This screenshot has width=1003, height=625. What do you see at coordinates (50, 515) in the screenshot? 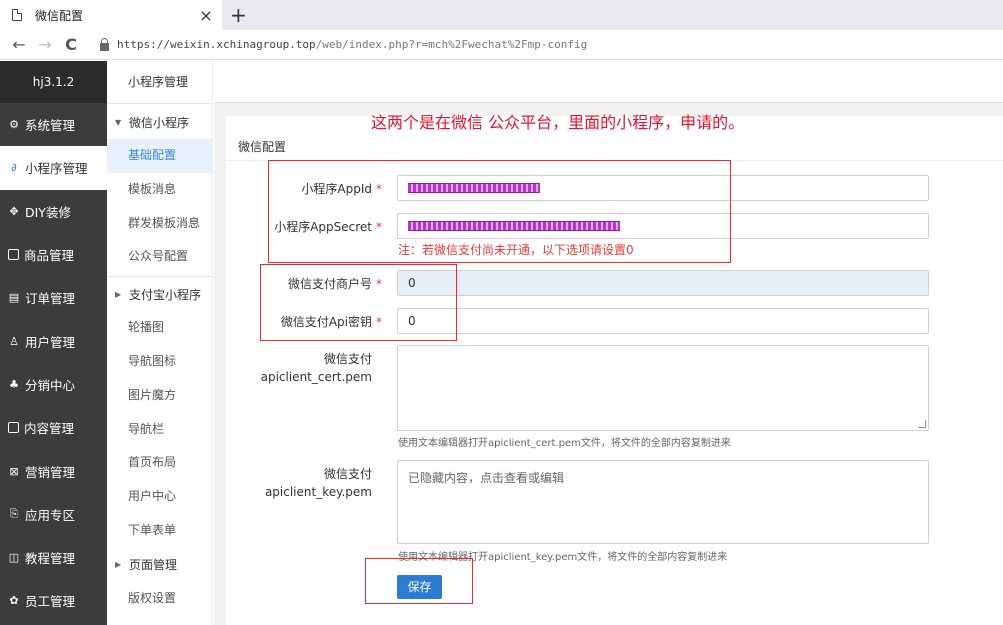
I see `sidebar-item-label: 应用专区` at bounding box center [50, 515].